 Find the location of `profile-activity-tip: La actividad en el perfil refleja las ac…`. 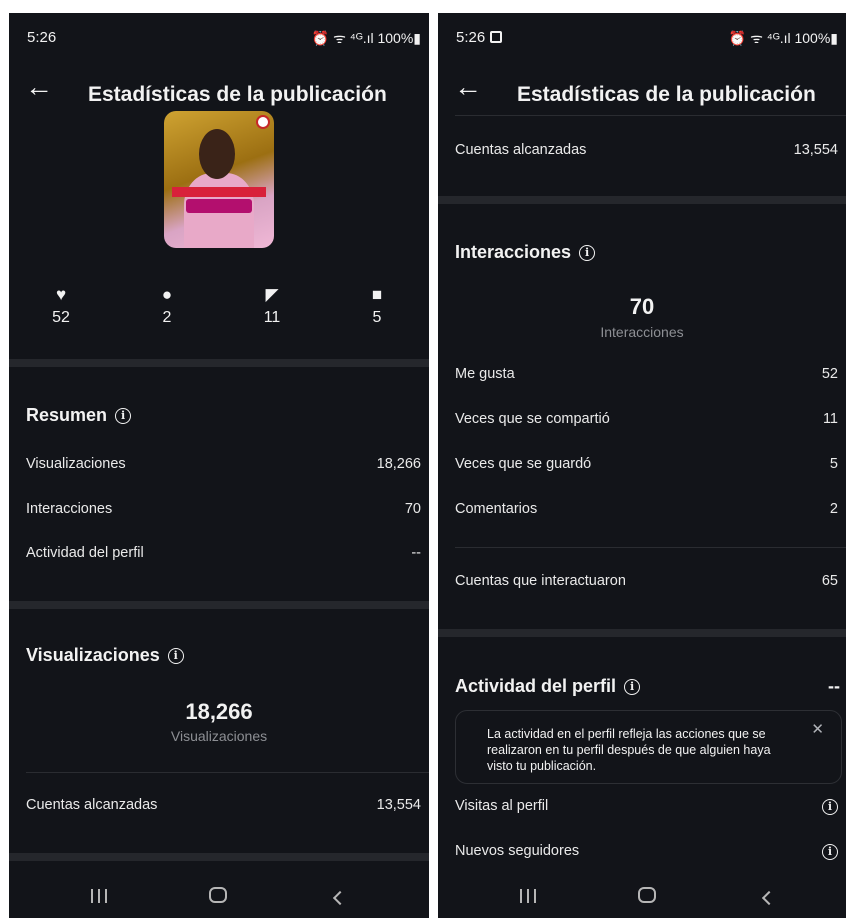

profile-activity-tip: La actividad en el perfil refleja las ac… is located at coordinates (648, 747).